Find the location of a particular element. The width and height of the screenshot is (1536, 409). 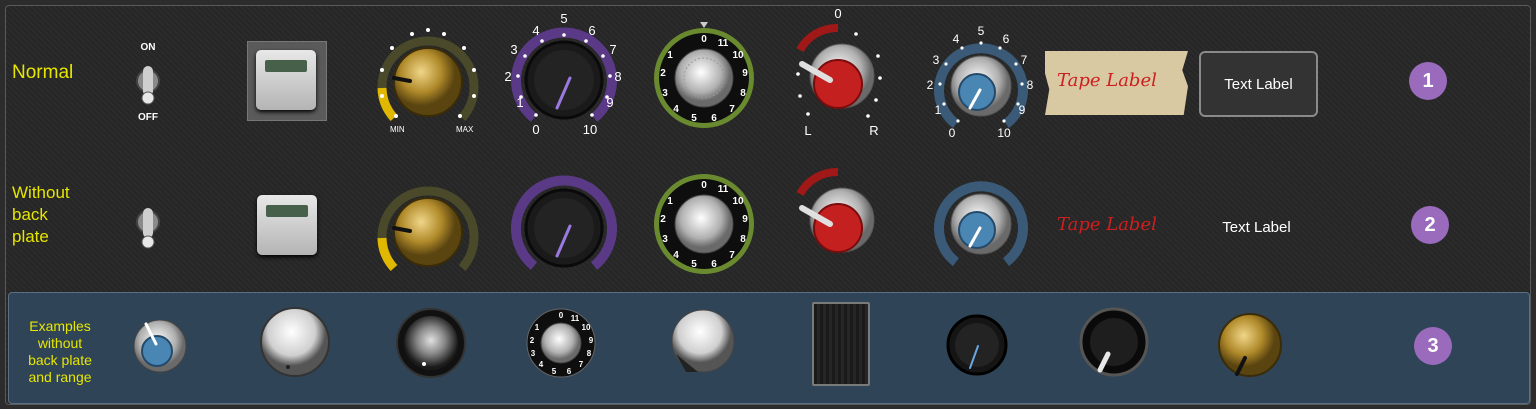

toggle-switch: ON OFF is located at coordinates (148, 81).